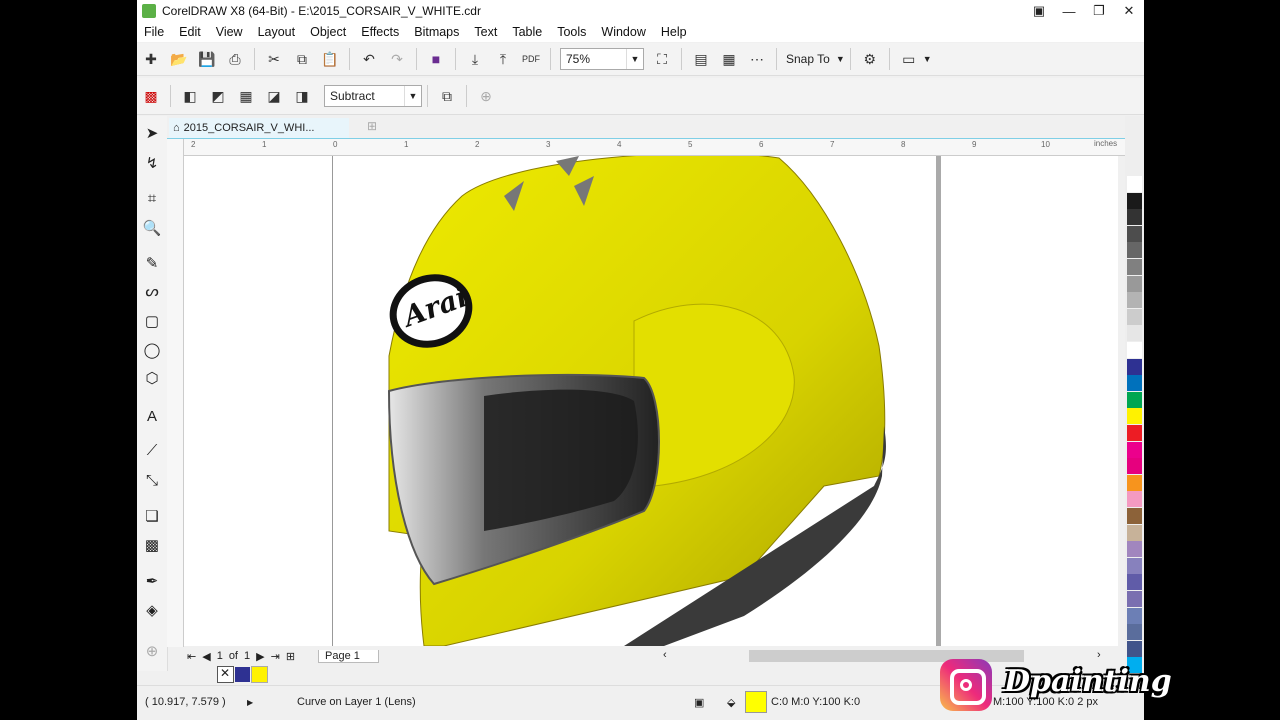 The height and width of the screenshot is (720, 1280). Describe the element at coordinates (152, 450) in the screenshot. I see `parallel-dimension-icon: ⟋` at that location.